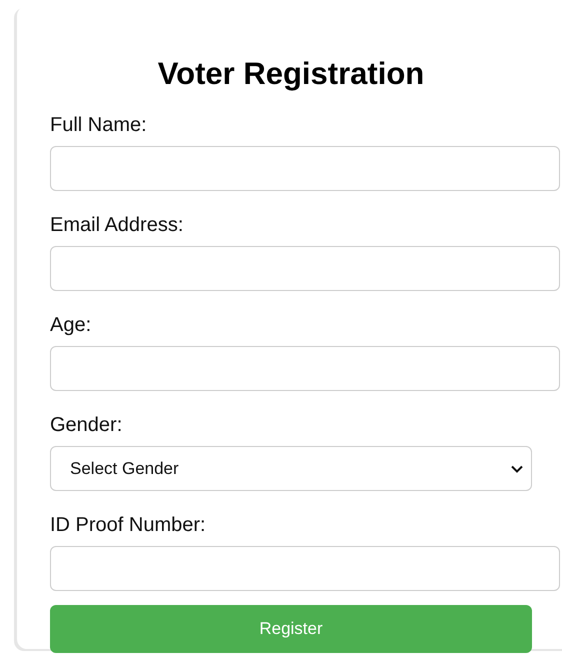 The image size is (562, 657). Describe the element at coordinates (291, 468) in the screenshot. I see `dropdown-field: Select Gender` at that location.